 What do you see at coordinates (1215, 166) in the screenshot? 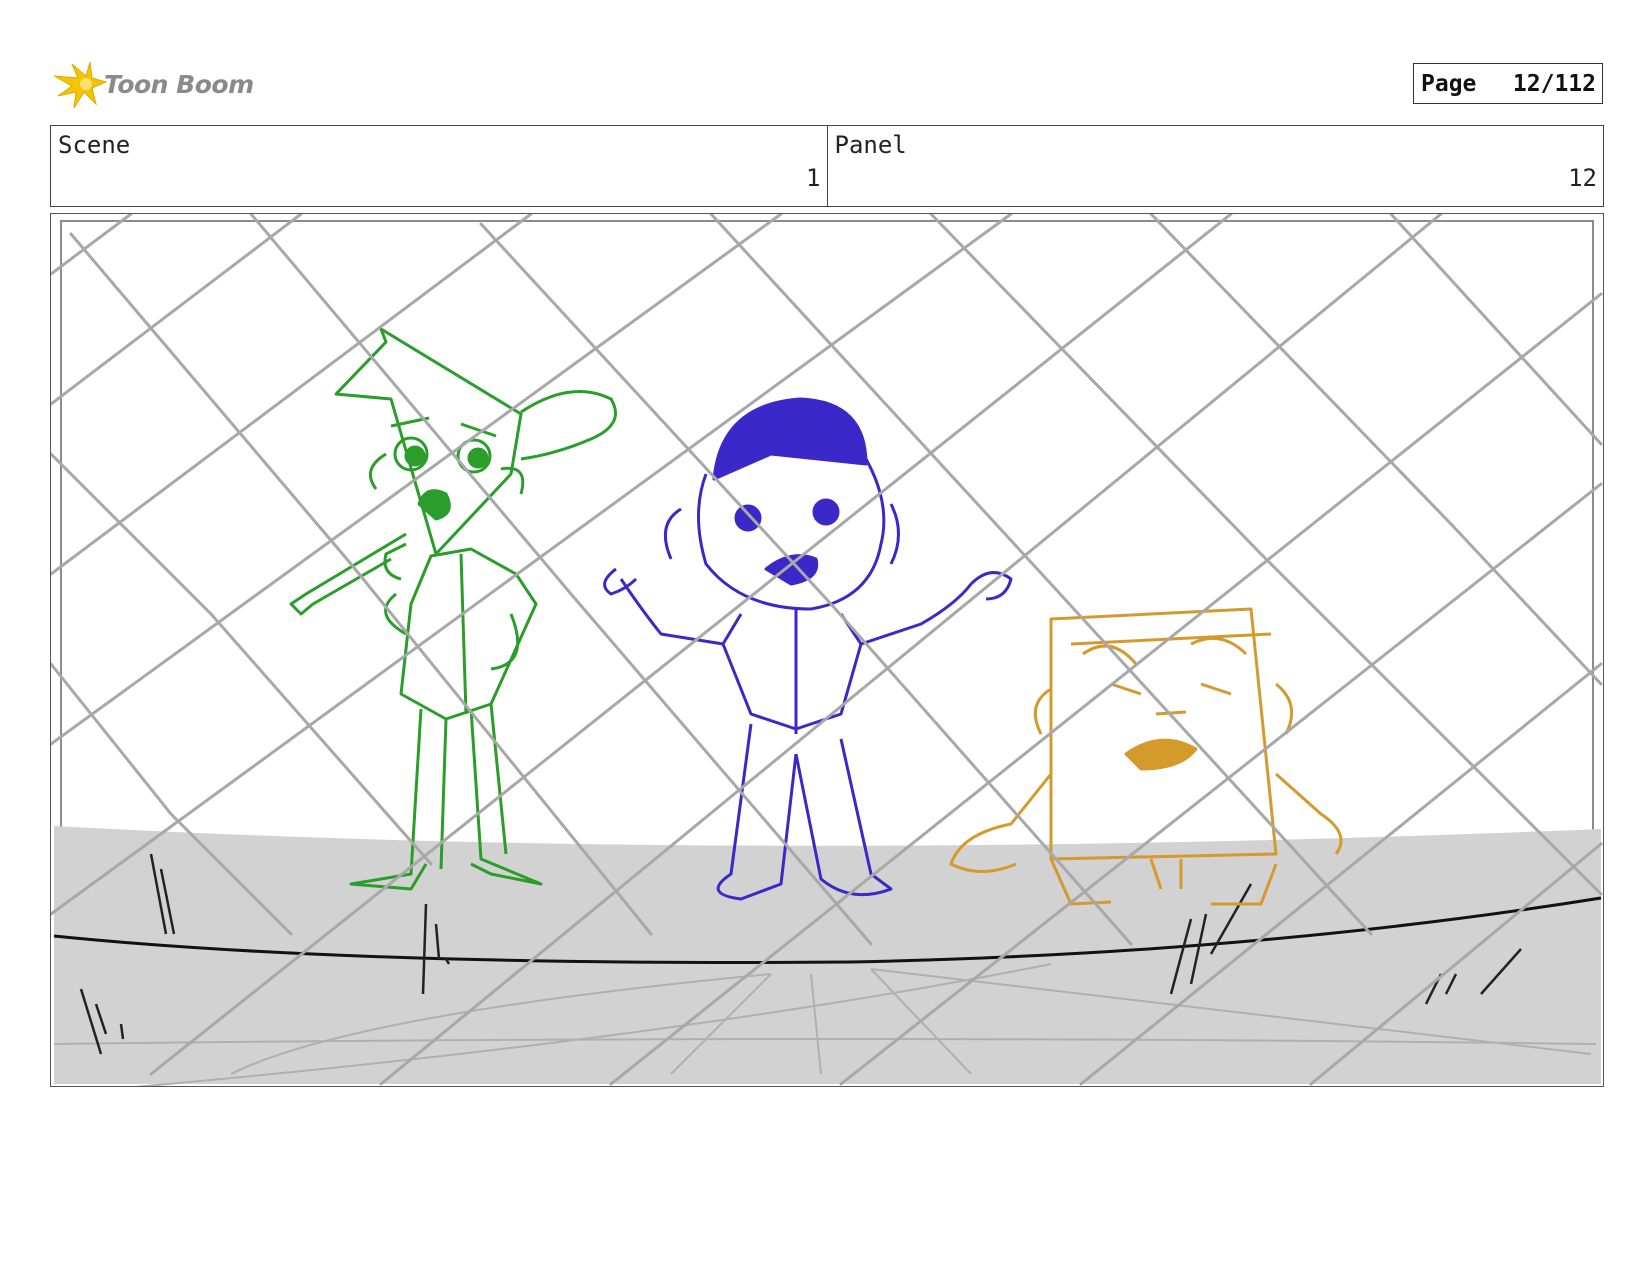
I see `panel-cell: Panel 12` at bounding box center [1215, 166].